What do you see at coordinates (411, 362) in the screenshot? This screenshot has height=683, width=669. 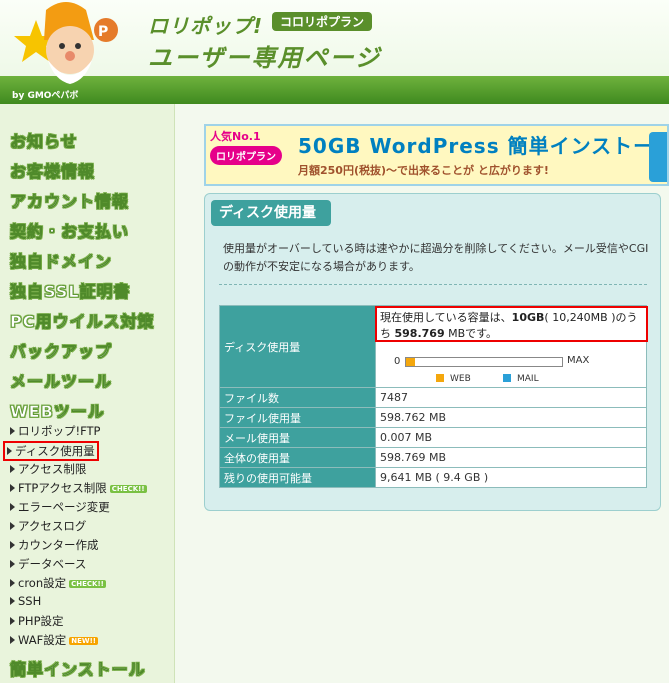 I see `usage-bar-fill` at bounding box center [411, 362].